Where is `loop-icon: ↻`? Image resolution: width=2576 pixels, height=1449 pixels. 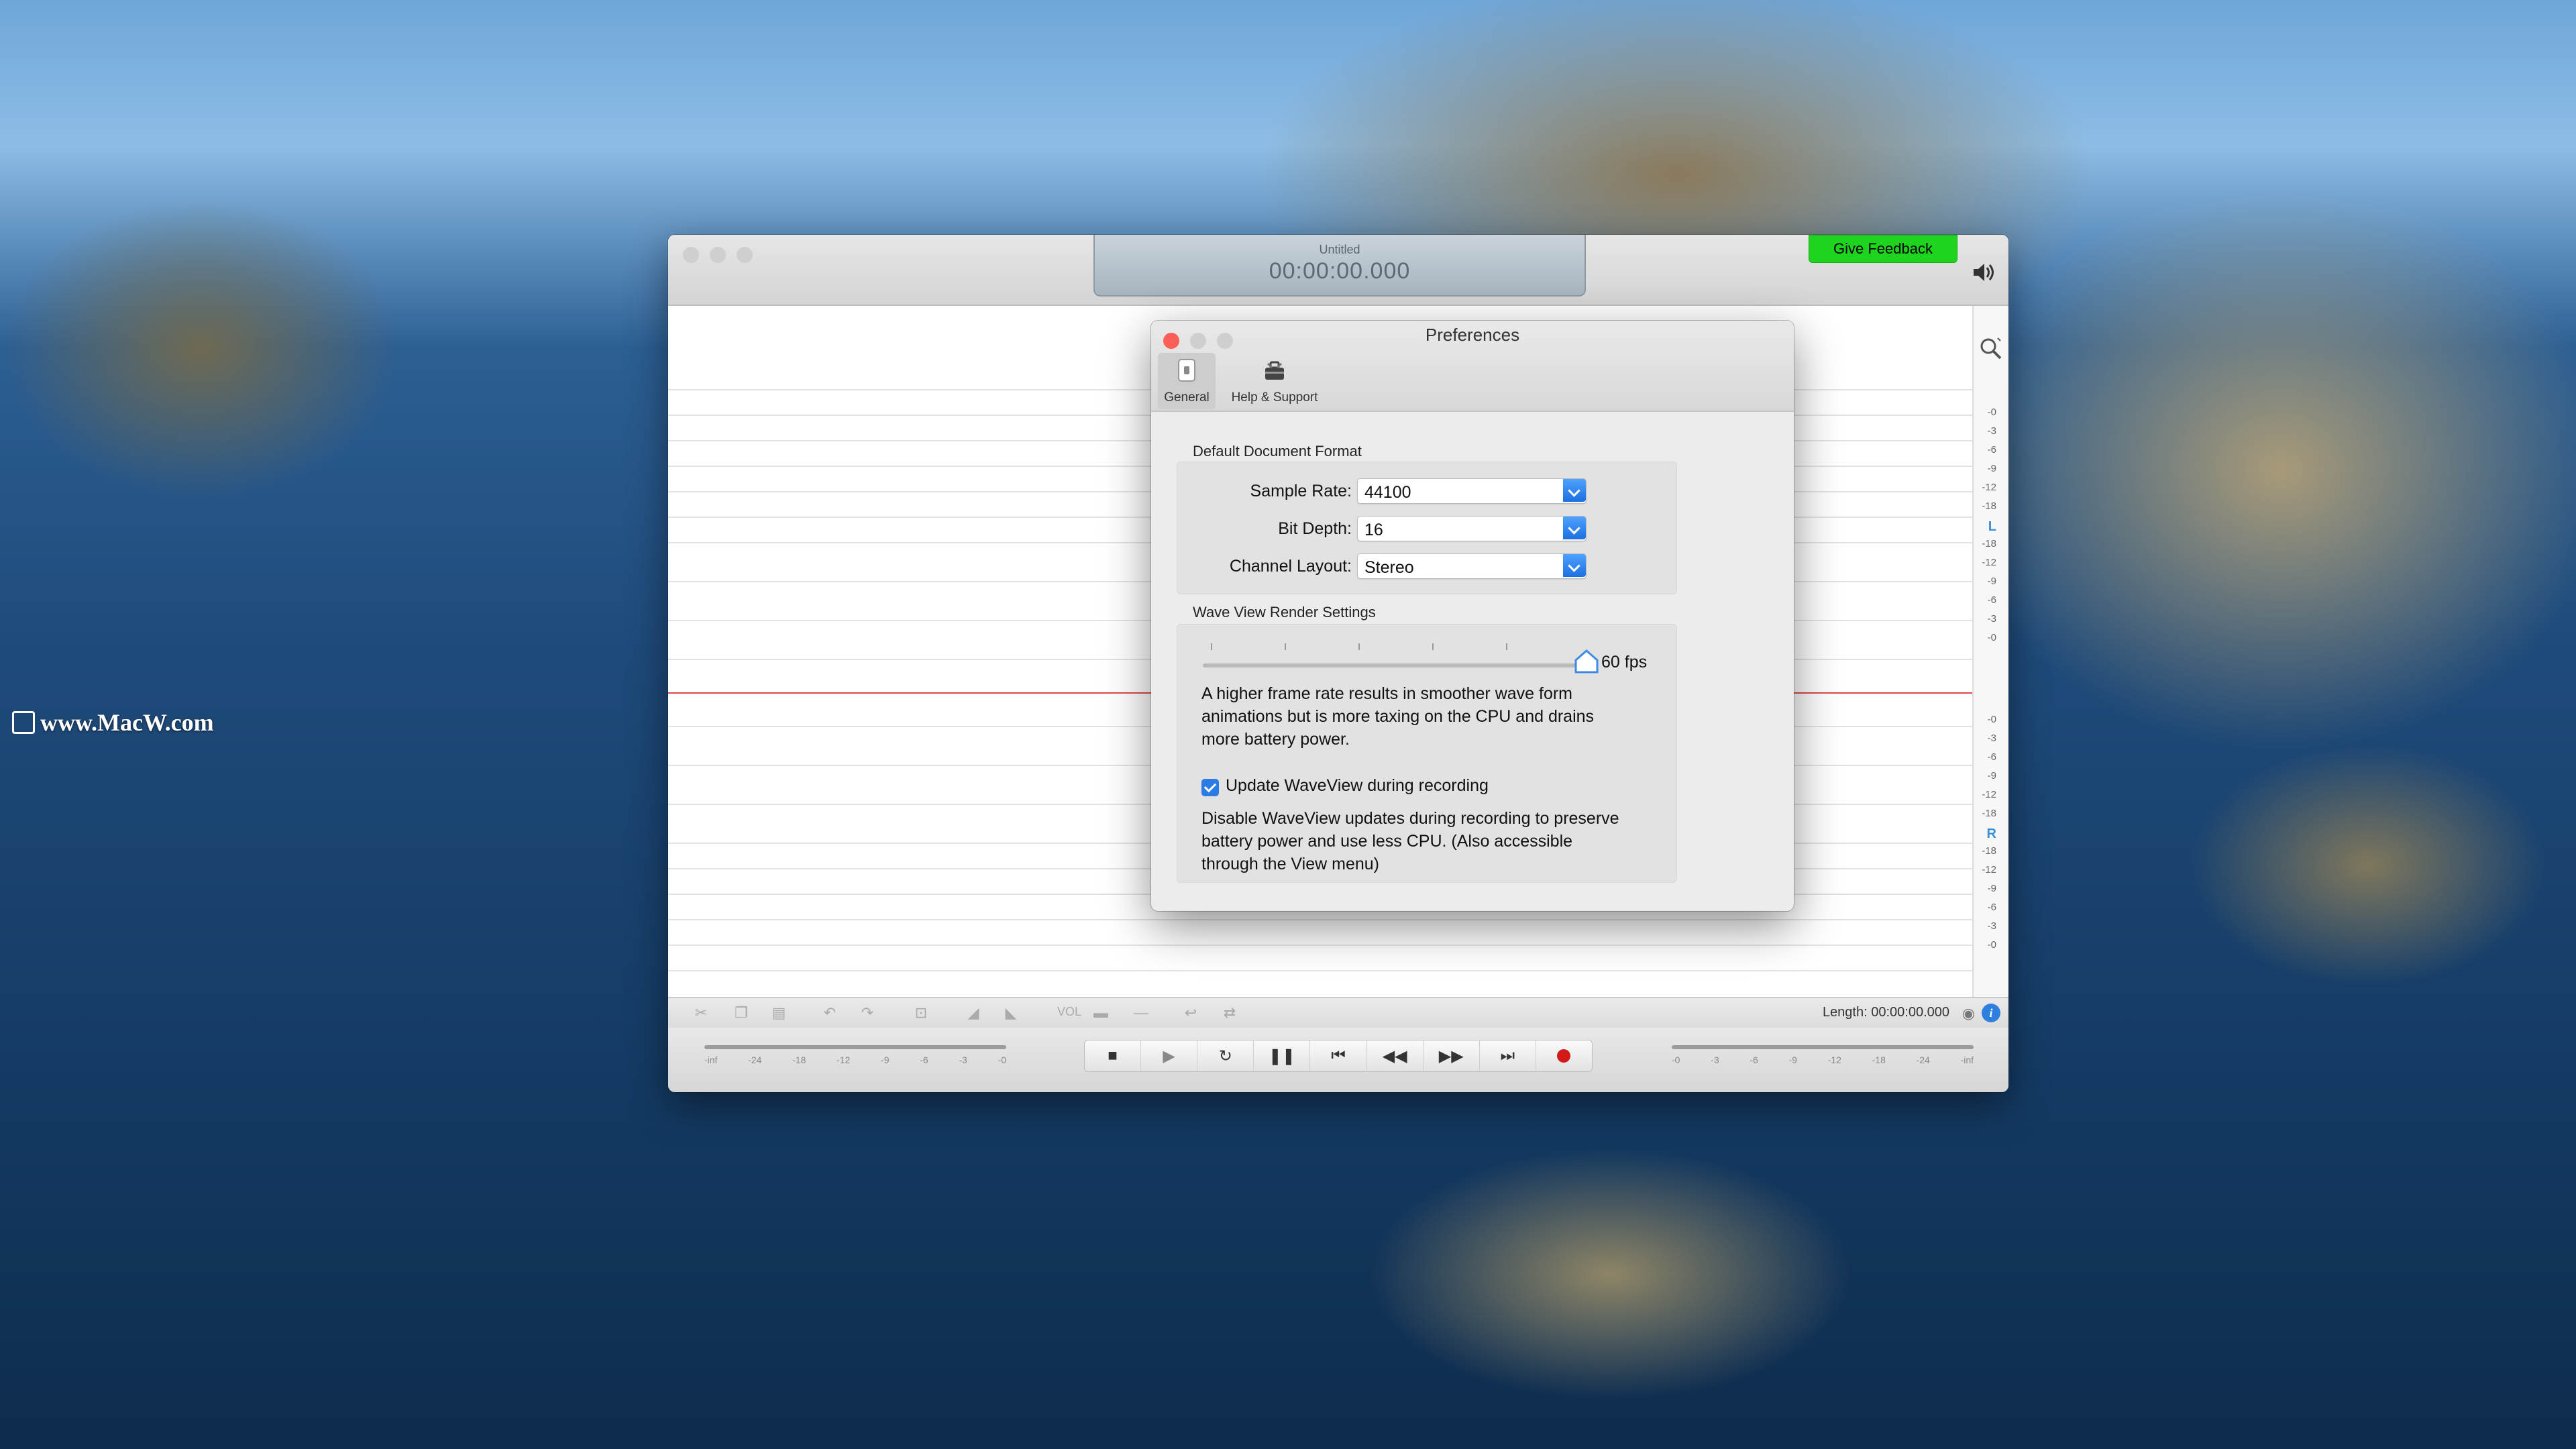
loop-icon: ↻ is located at coordinates (1225, 1055).